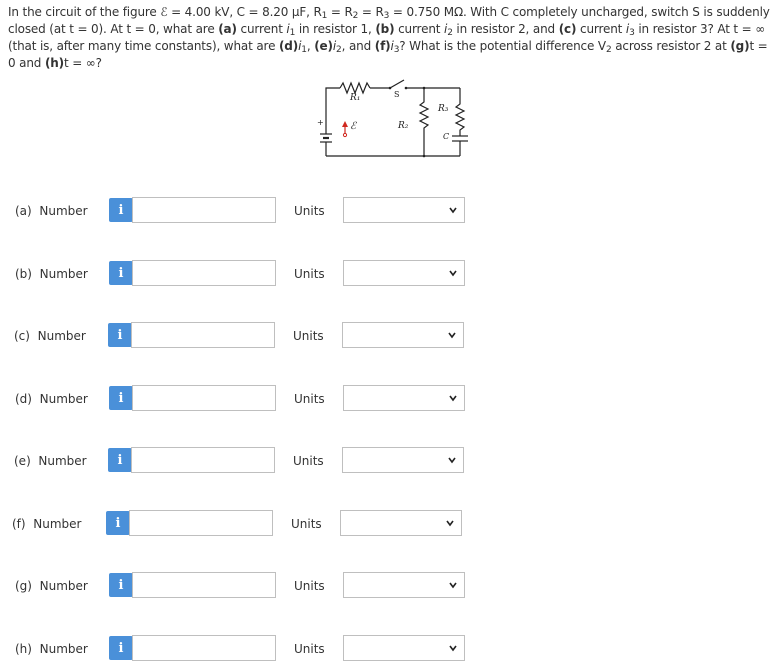 This screenshot has height=671, width=780. What do you see at coordinates (443, 109) in the screenshot?
I see `r3-label: R₃` at bounding box center [443, 109].